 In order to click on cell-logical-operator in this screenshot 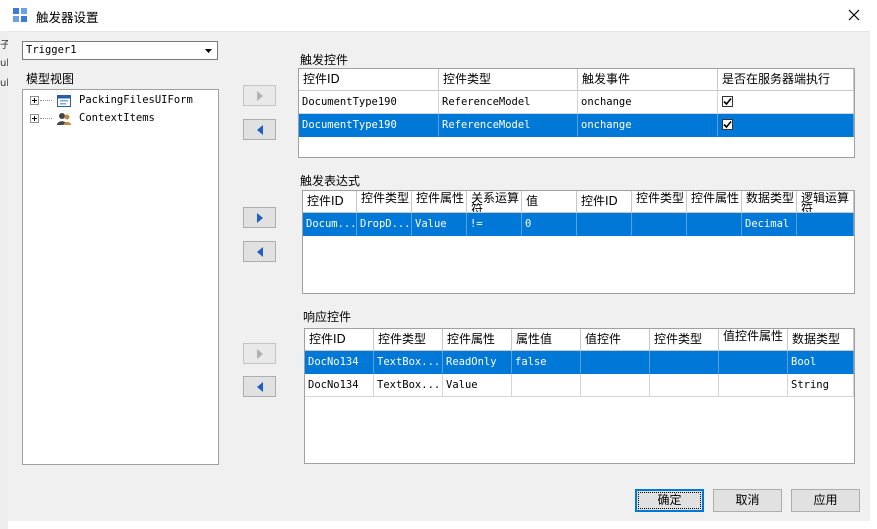, I will do `click(825, 224)`.